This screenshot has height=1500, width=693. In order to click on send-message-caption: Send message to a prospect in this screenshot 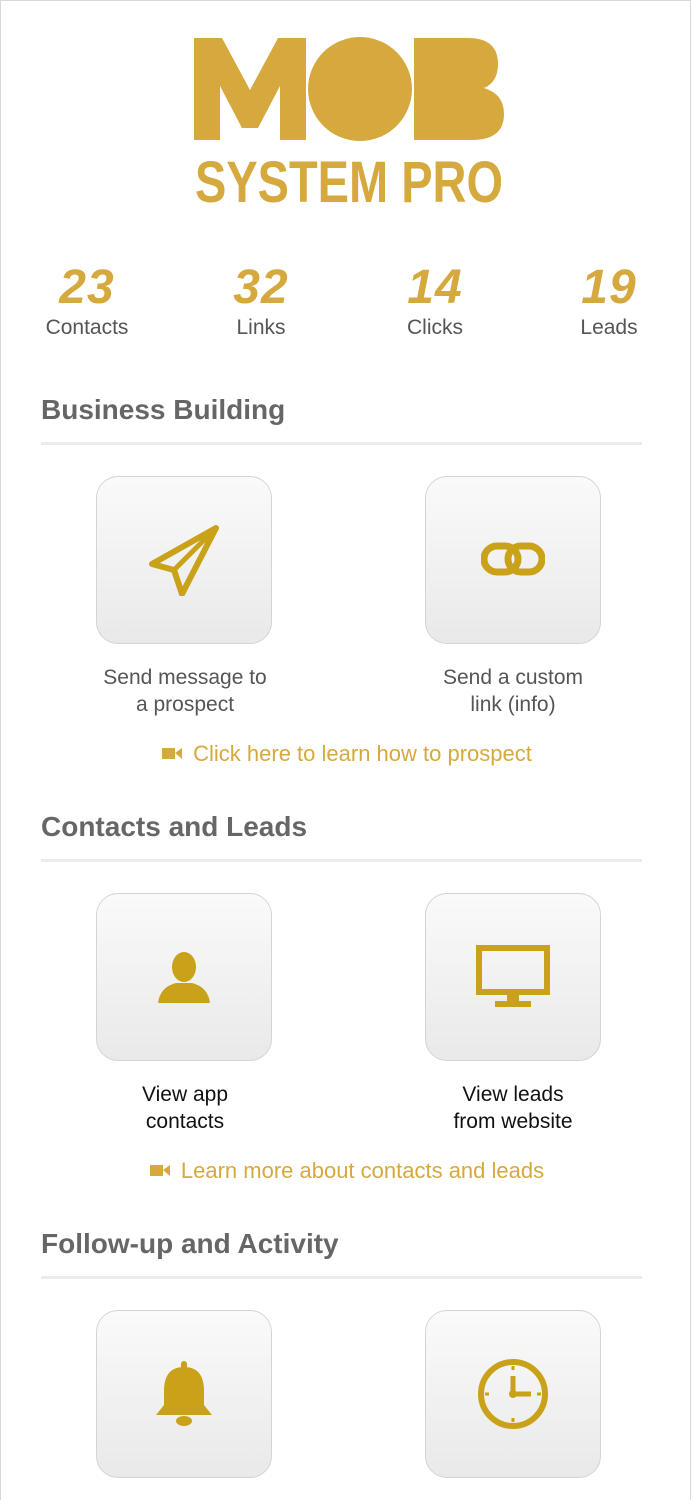, I will do `click(185, 691)`.